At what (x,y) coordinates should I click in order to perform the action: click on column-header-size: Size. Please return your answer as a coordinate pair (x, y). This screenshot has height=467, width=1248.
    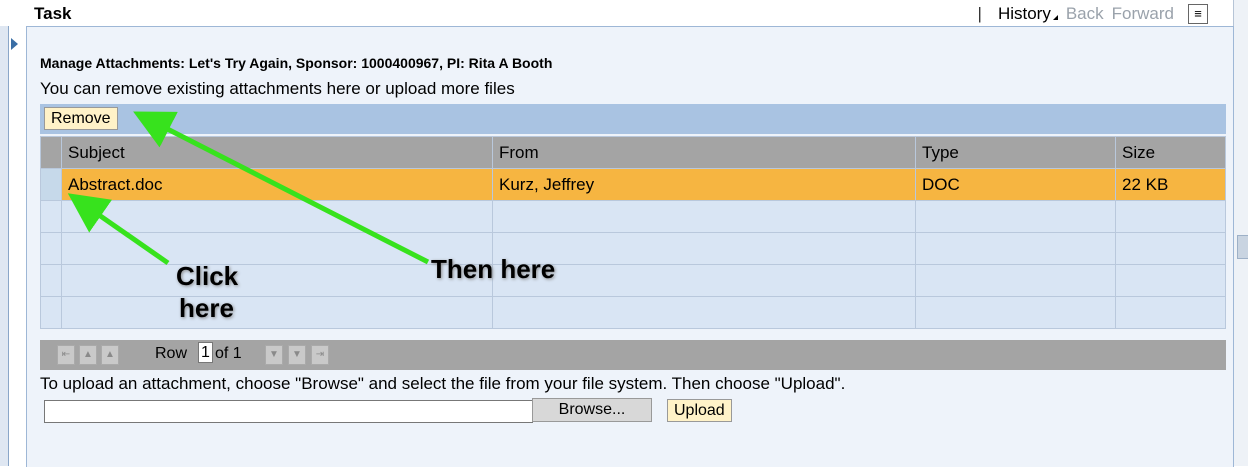
    Looking at the image, I should click on (1170, 152).